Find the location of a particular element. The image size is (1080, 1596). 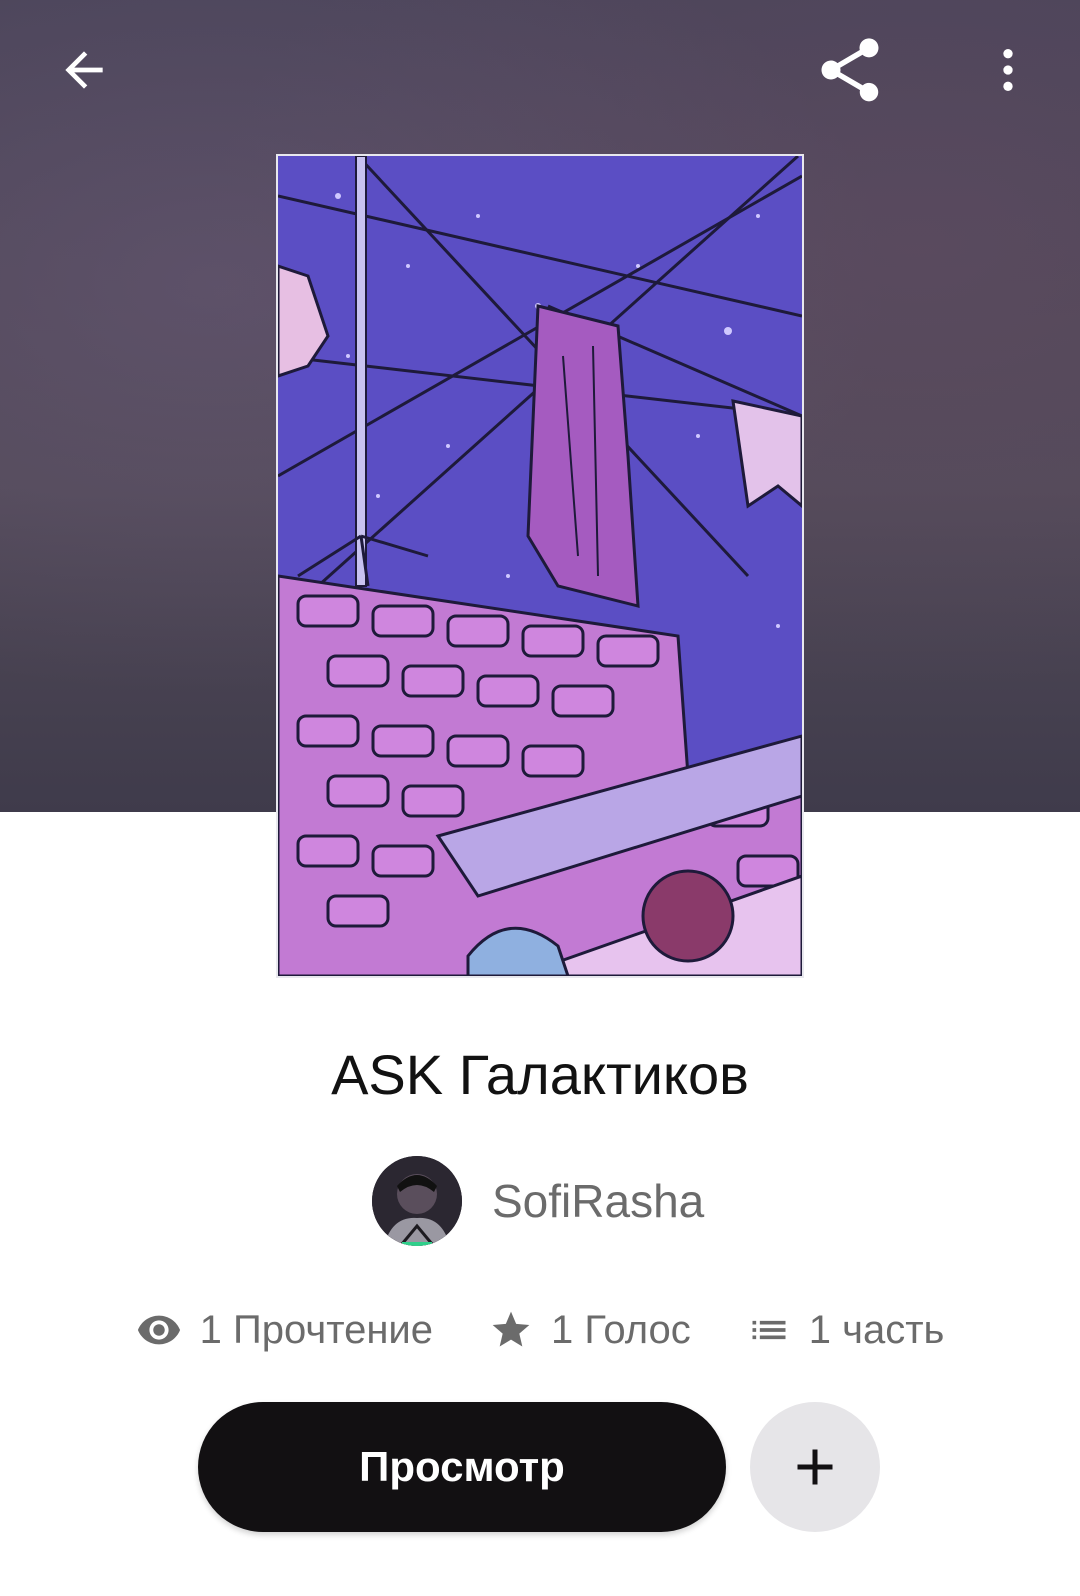

arrow-left-icon is located at coordinates (84, 70).